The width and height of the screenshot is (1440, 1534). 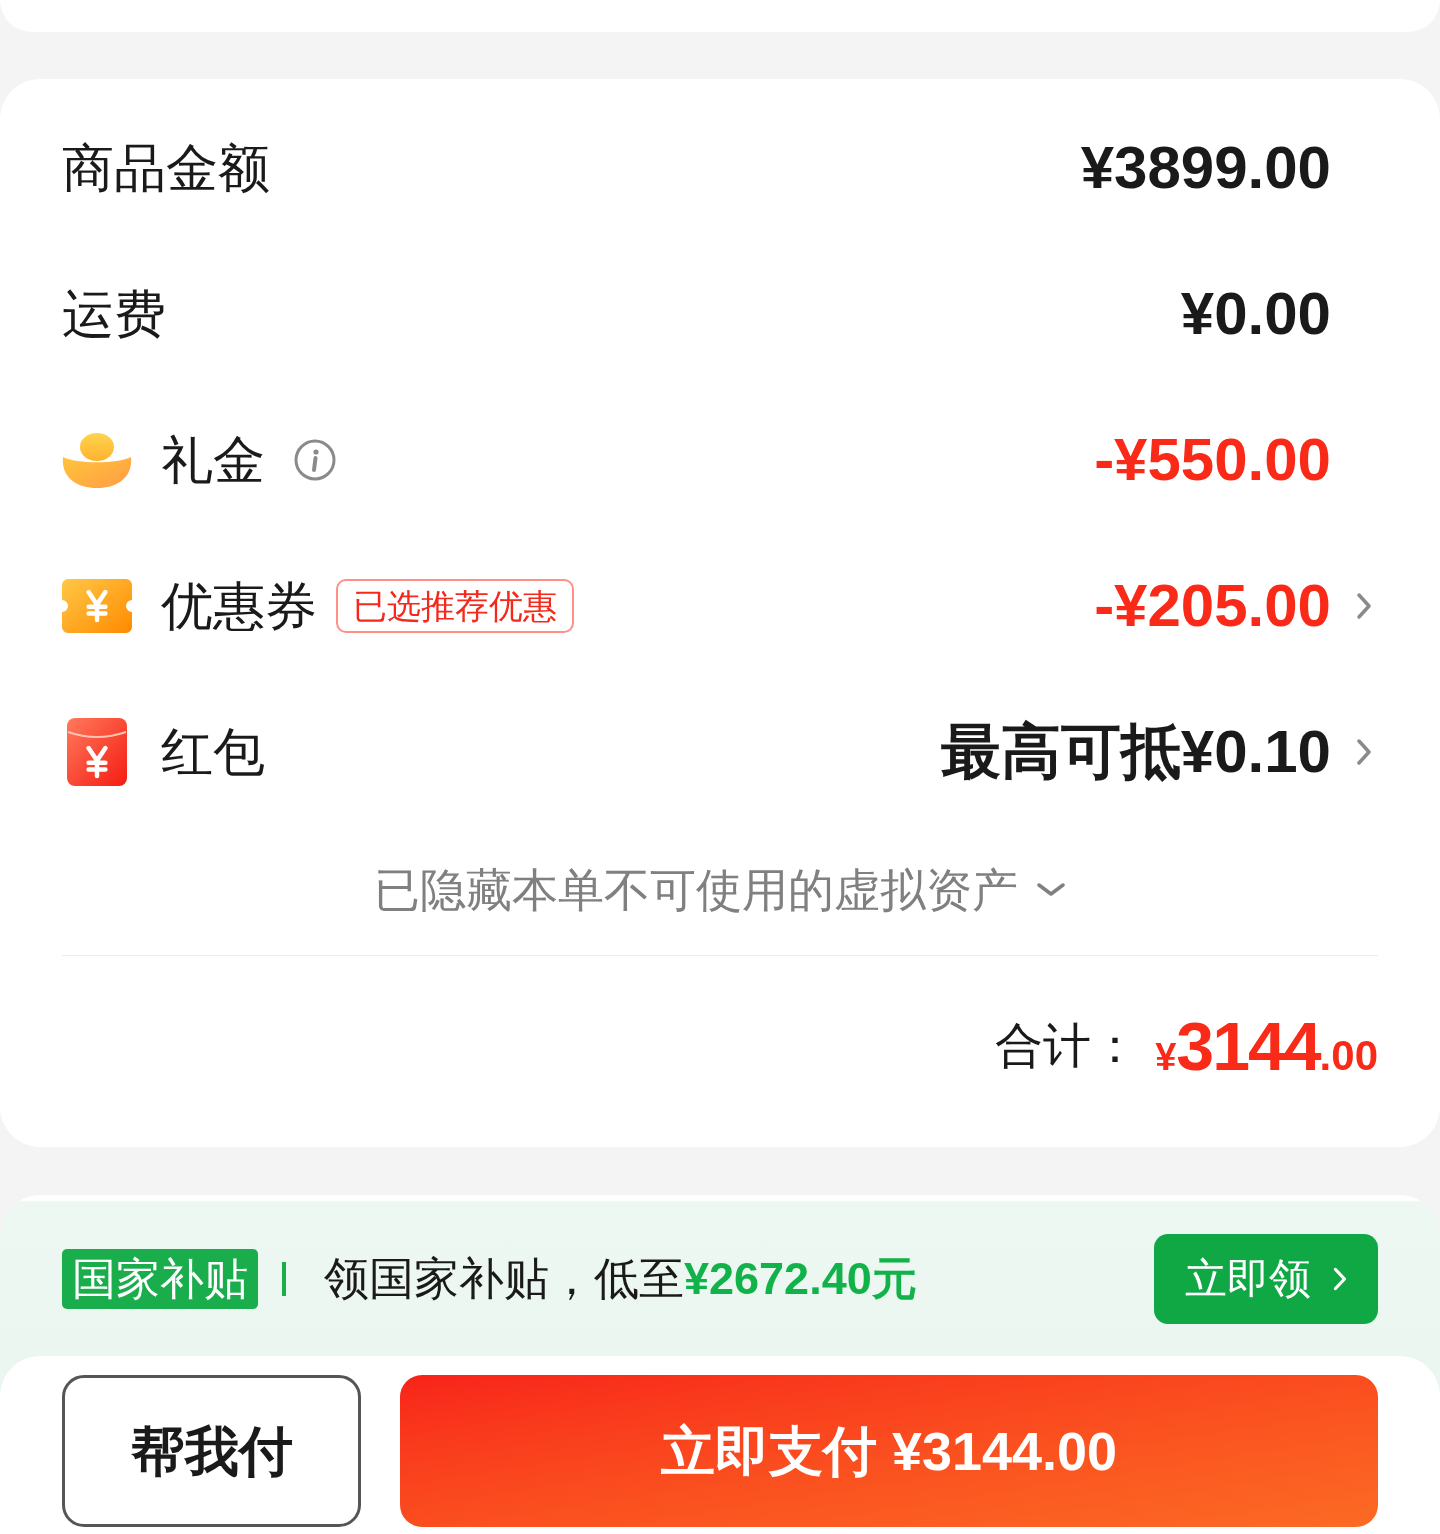 What do you see at coordinates (1255, 314) in the screenshot?
I see `row-amount: ¥0.00` at bounding box center [1255, 314].